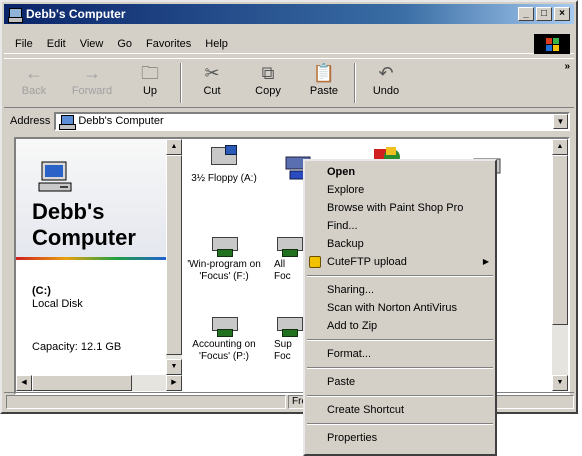 Image resolution: width=582 pixels, height=456 pixels. What do you see at coordinates (526, 14) in the screenshot?
I see `minimize-button: _` at bounding box center [526, 14].